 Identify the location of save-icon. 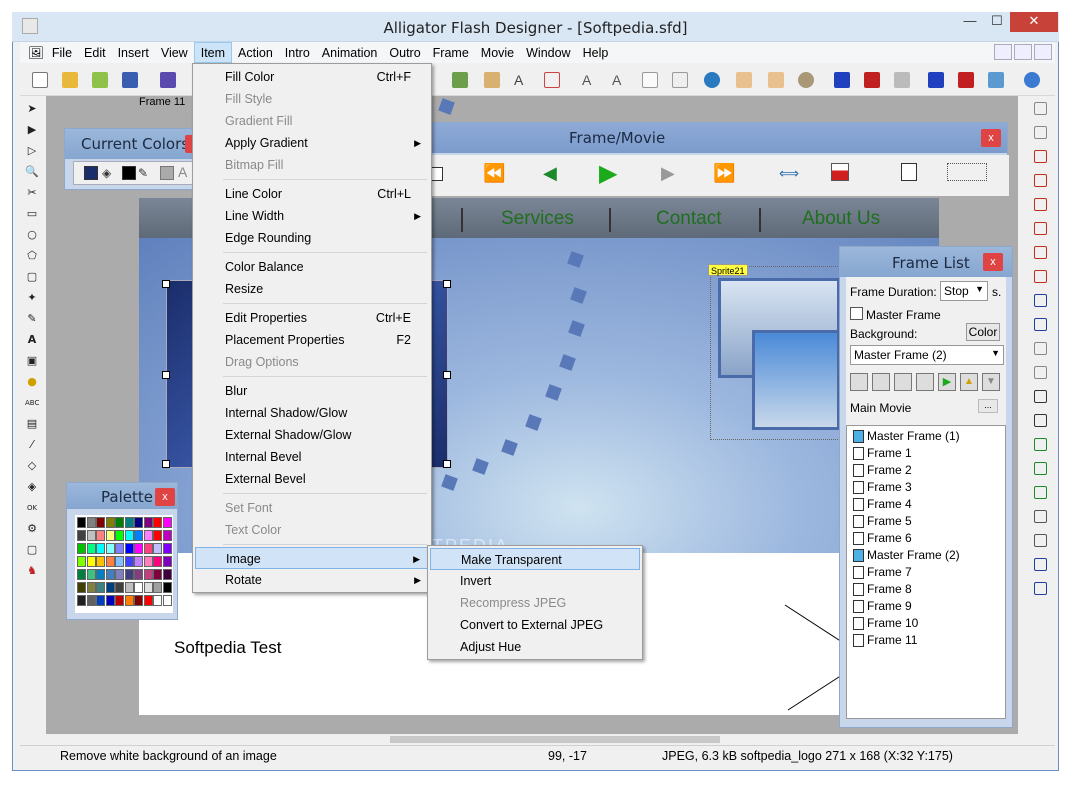
(130, 80).